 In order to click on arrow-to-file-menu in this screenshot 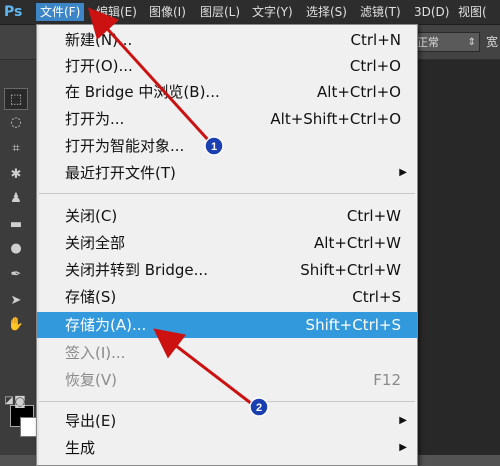, I will do `click(149, 75)`.